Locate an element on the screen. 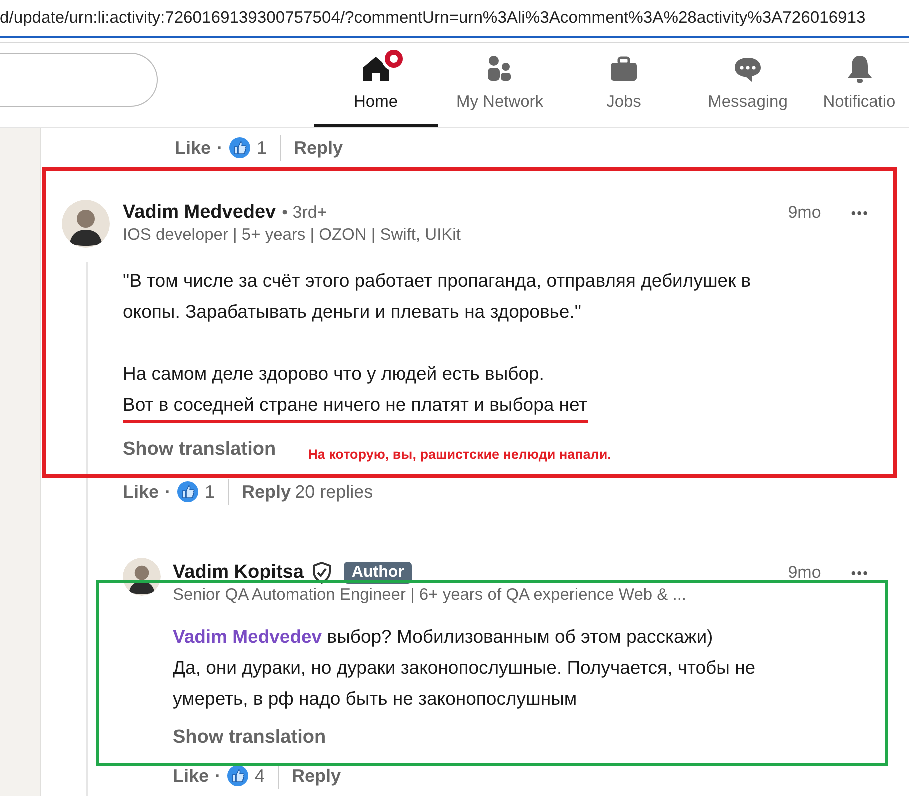 Image resolution: width=909 pixels, height=796 pixels. comment-text-line: окопы. Зарабатывать деньги и плевать на здоровье." is located at coordinates (352, 312).